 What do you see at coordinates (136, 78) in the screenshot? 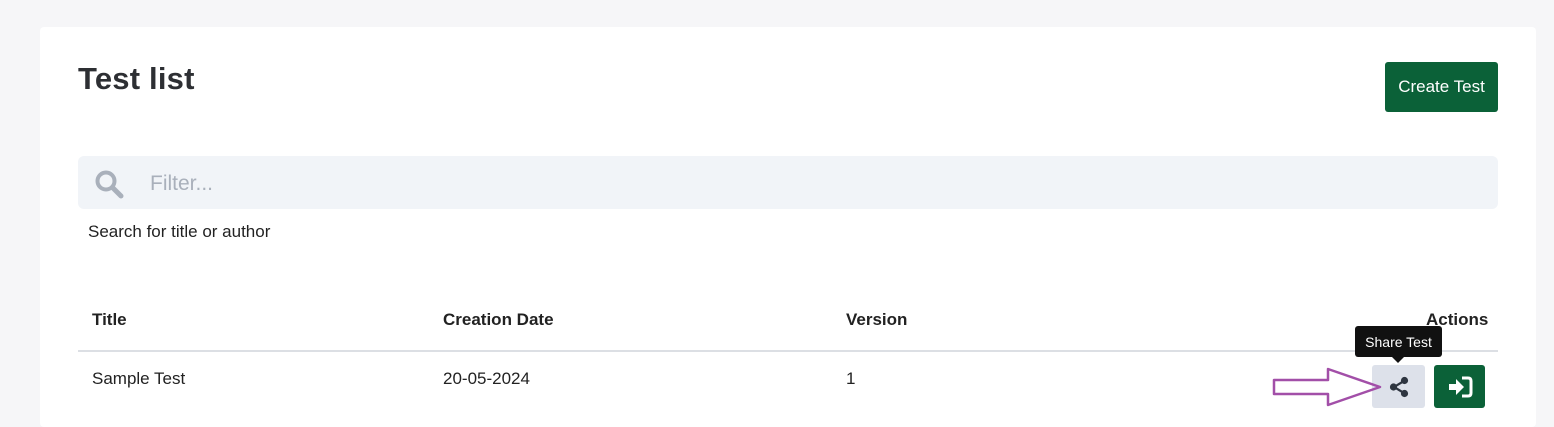
I see `page-title: Test list` at bounding box center [136, 78].